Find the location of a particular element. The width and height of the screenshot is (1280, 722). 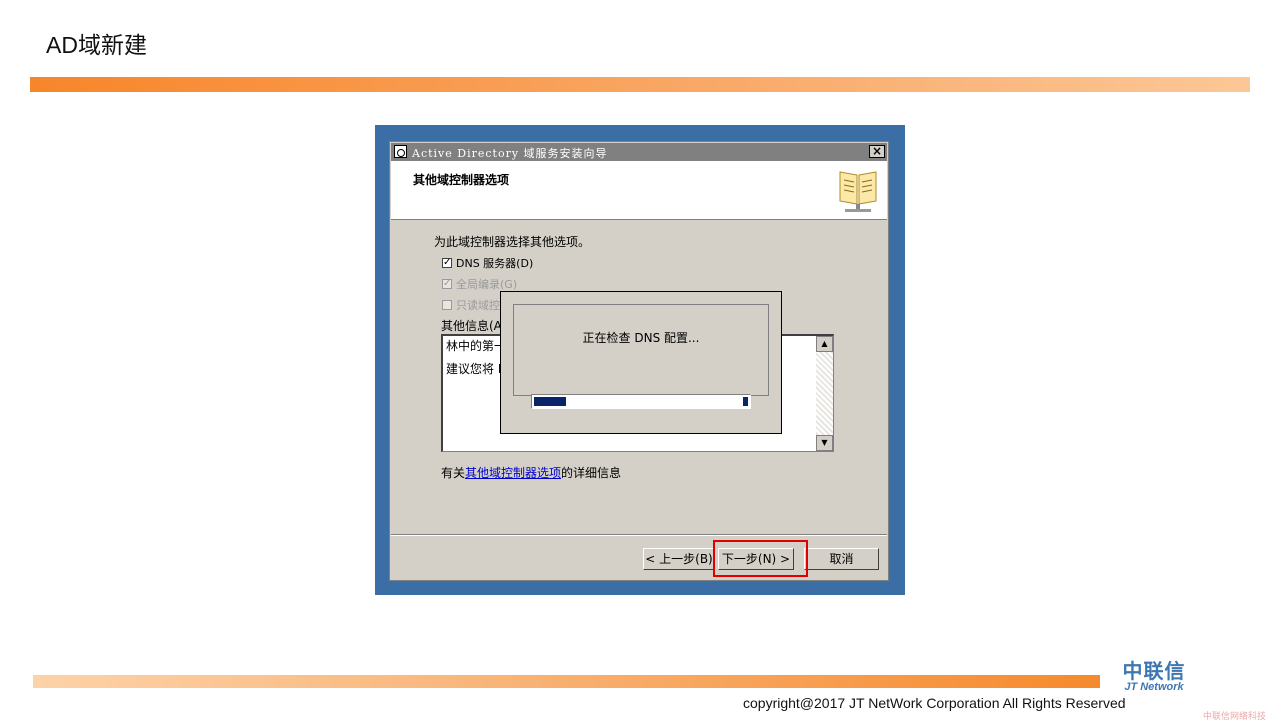

info-scrollbar: ▲ ▼ is located at coordinates (824, 393).